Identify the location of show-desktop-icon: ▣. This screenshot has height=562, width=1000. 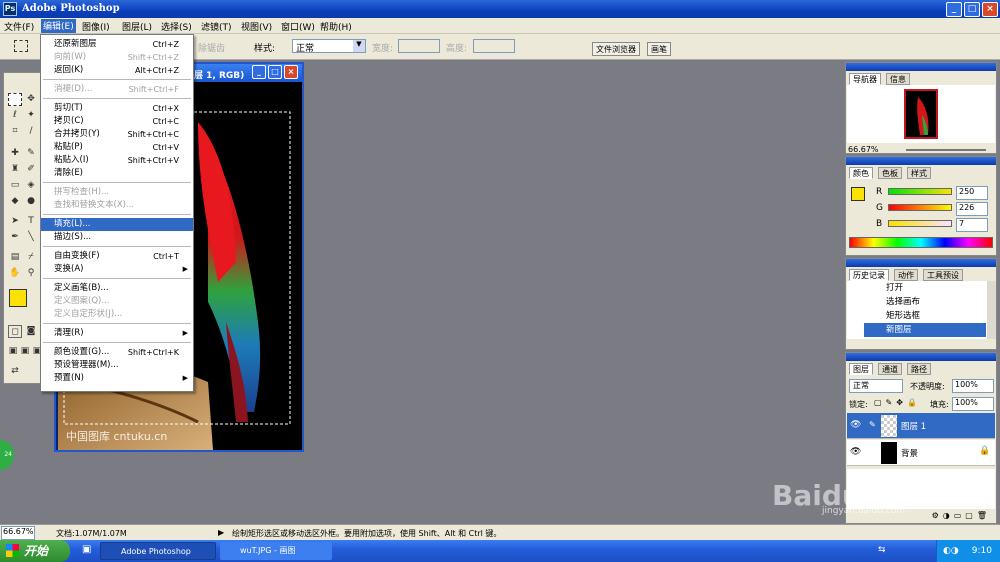
(86, 549).